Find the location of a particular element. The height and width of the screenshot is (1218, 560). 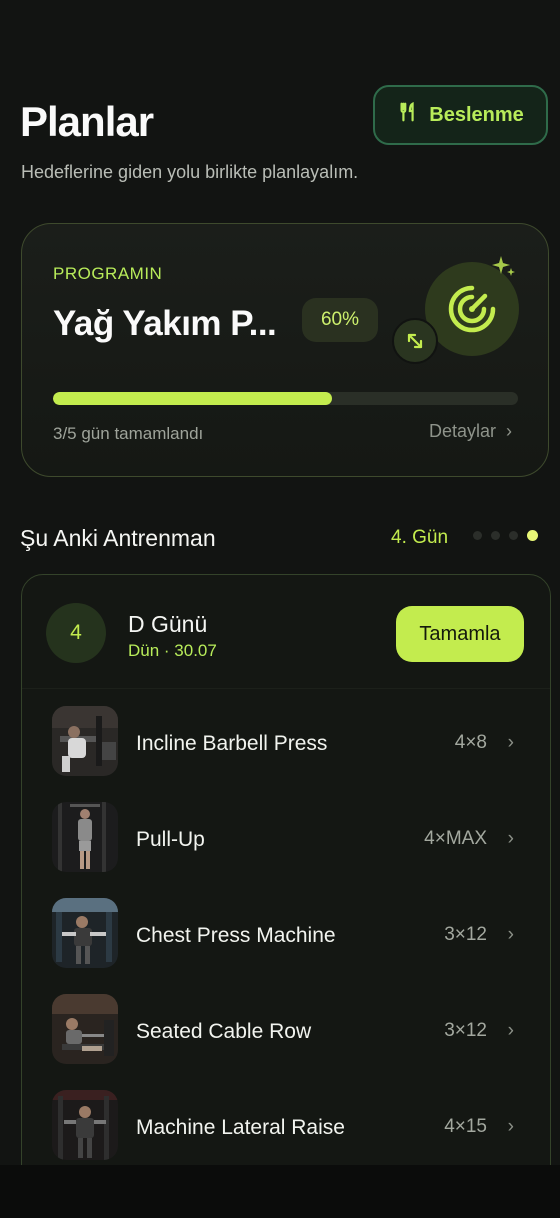

expand-icon is located at coordinates (415, 341).